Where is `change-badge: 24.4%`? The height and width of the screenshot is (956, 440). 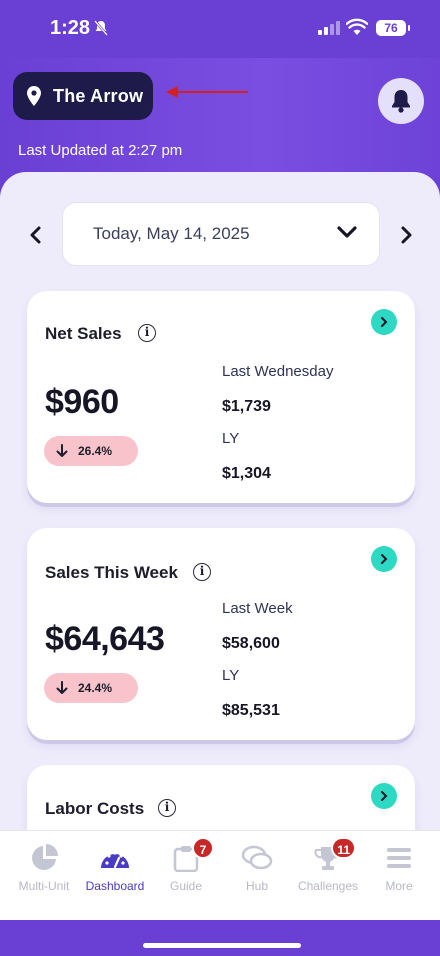 change-badge: 24.4% is located at coordinates (91, 688).